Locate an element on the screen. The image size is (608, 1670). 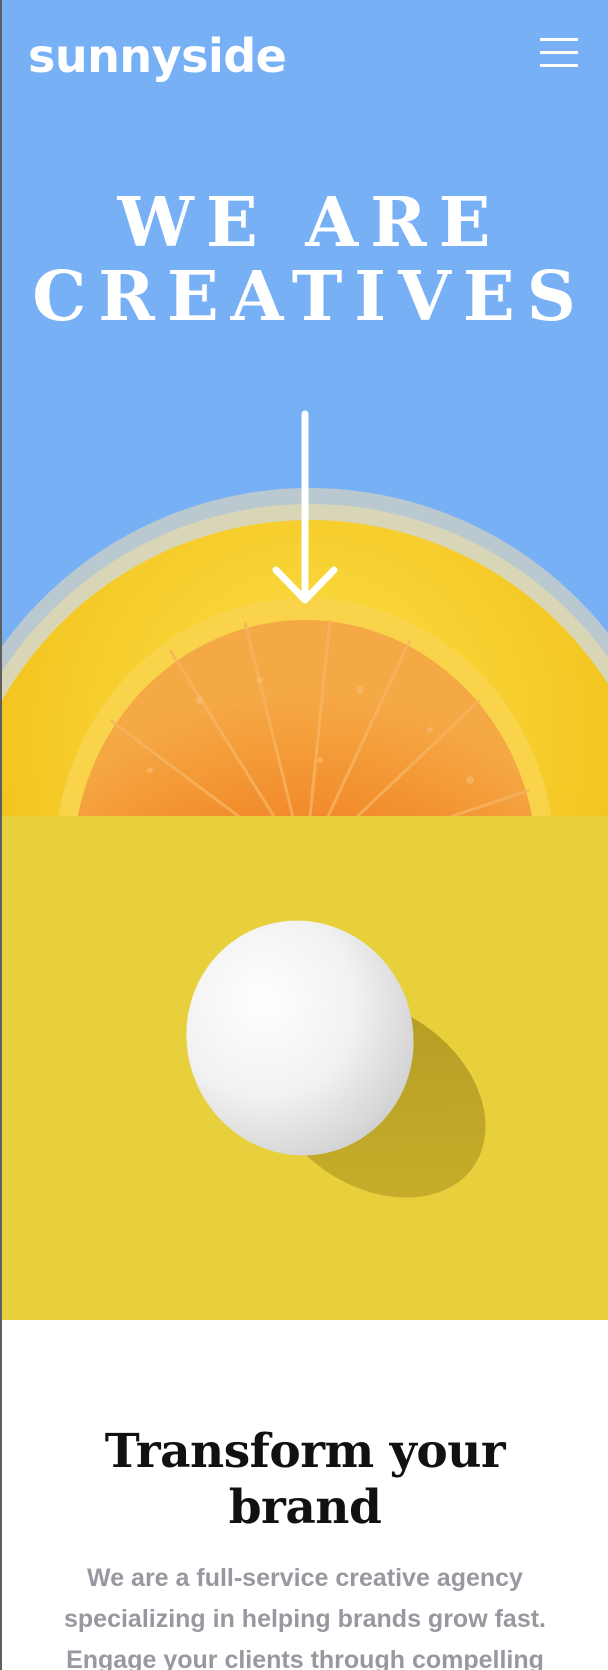
menu-bar-bottom is located at coordinates (559, 65).